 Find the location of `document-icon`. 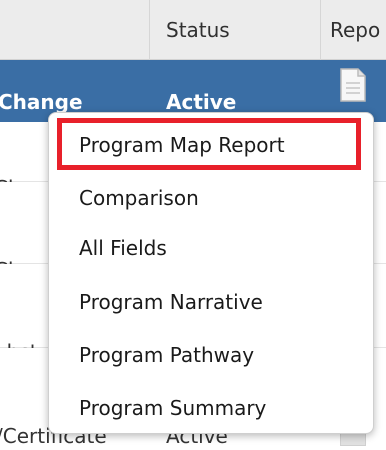

document-icon is located at coordinates (353, 85).